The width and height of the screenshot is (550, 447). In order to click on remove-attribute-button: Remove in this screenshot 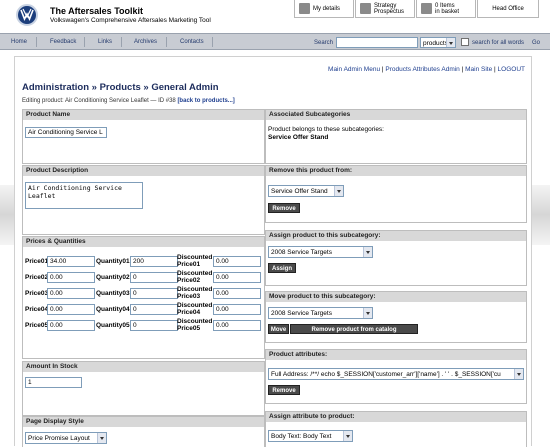, I will do `click(284, 390)`.